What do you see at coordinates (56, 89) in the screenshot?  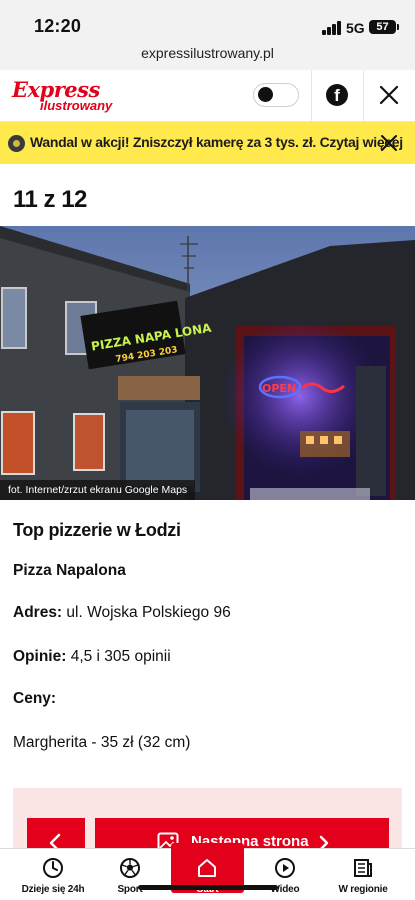 I see `logo-top-text: Express` at bounding box center [56, 89].